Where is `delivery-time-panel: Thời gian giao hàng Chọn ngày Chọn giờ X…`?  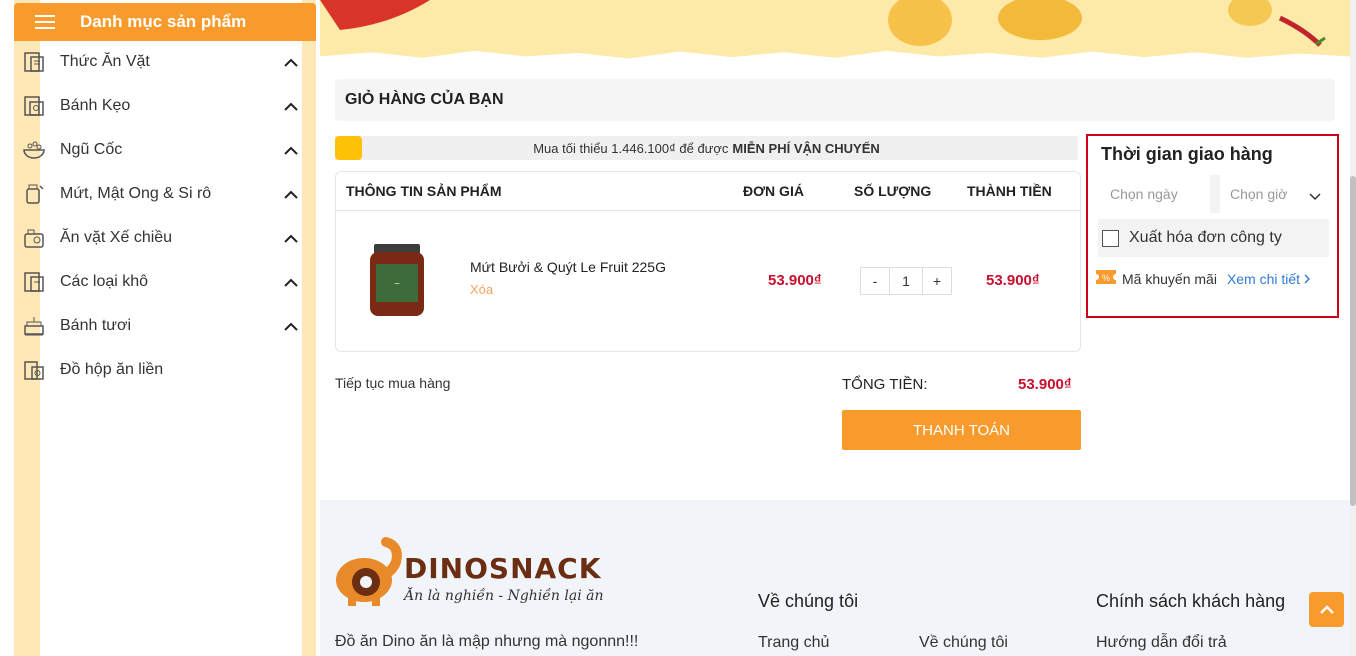
delivery-time-panel: Thời gian giao hàng Chọn ngày Chọn giờ X… is located at coordinates (1212, 226).